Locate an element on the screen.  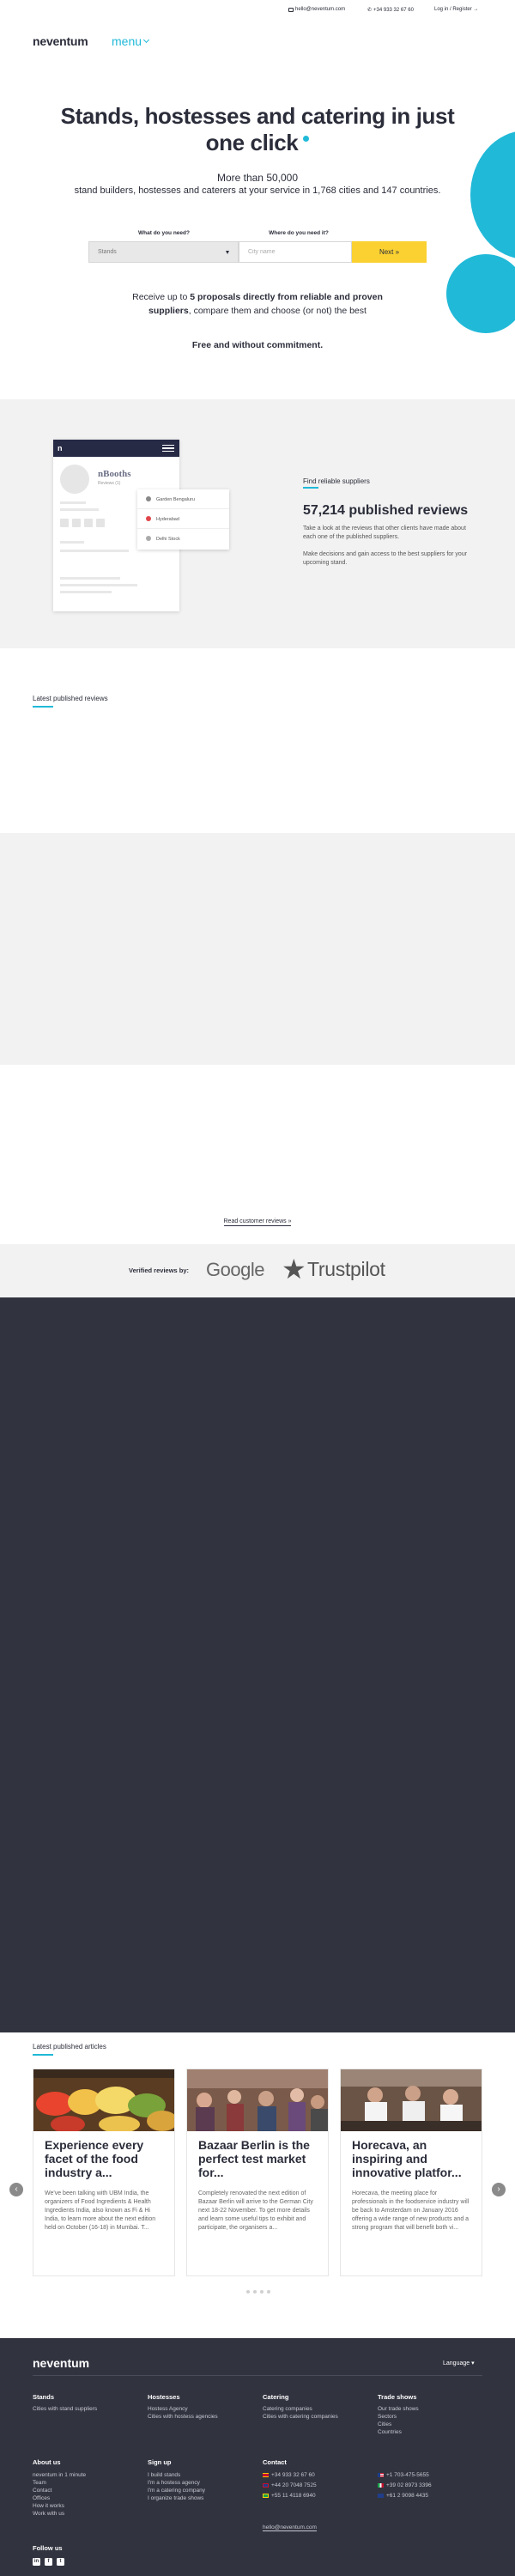
carousel-next-button: › is located at coordinates (499, 2189).